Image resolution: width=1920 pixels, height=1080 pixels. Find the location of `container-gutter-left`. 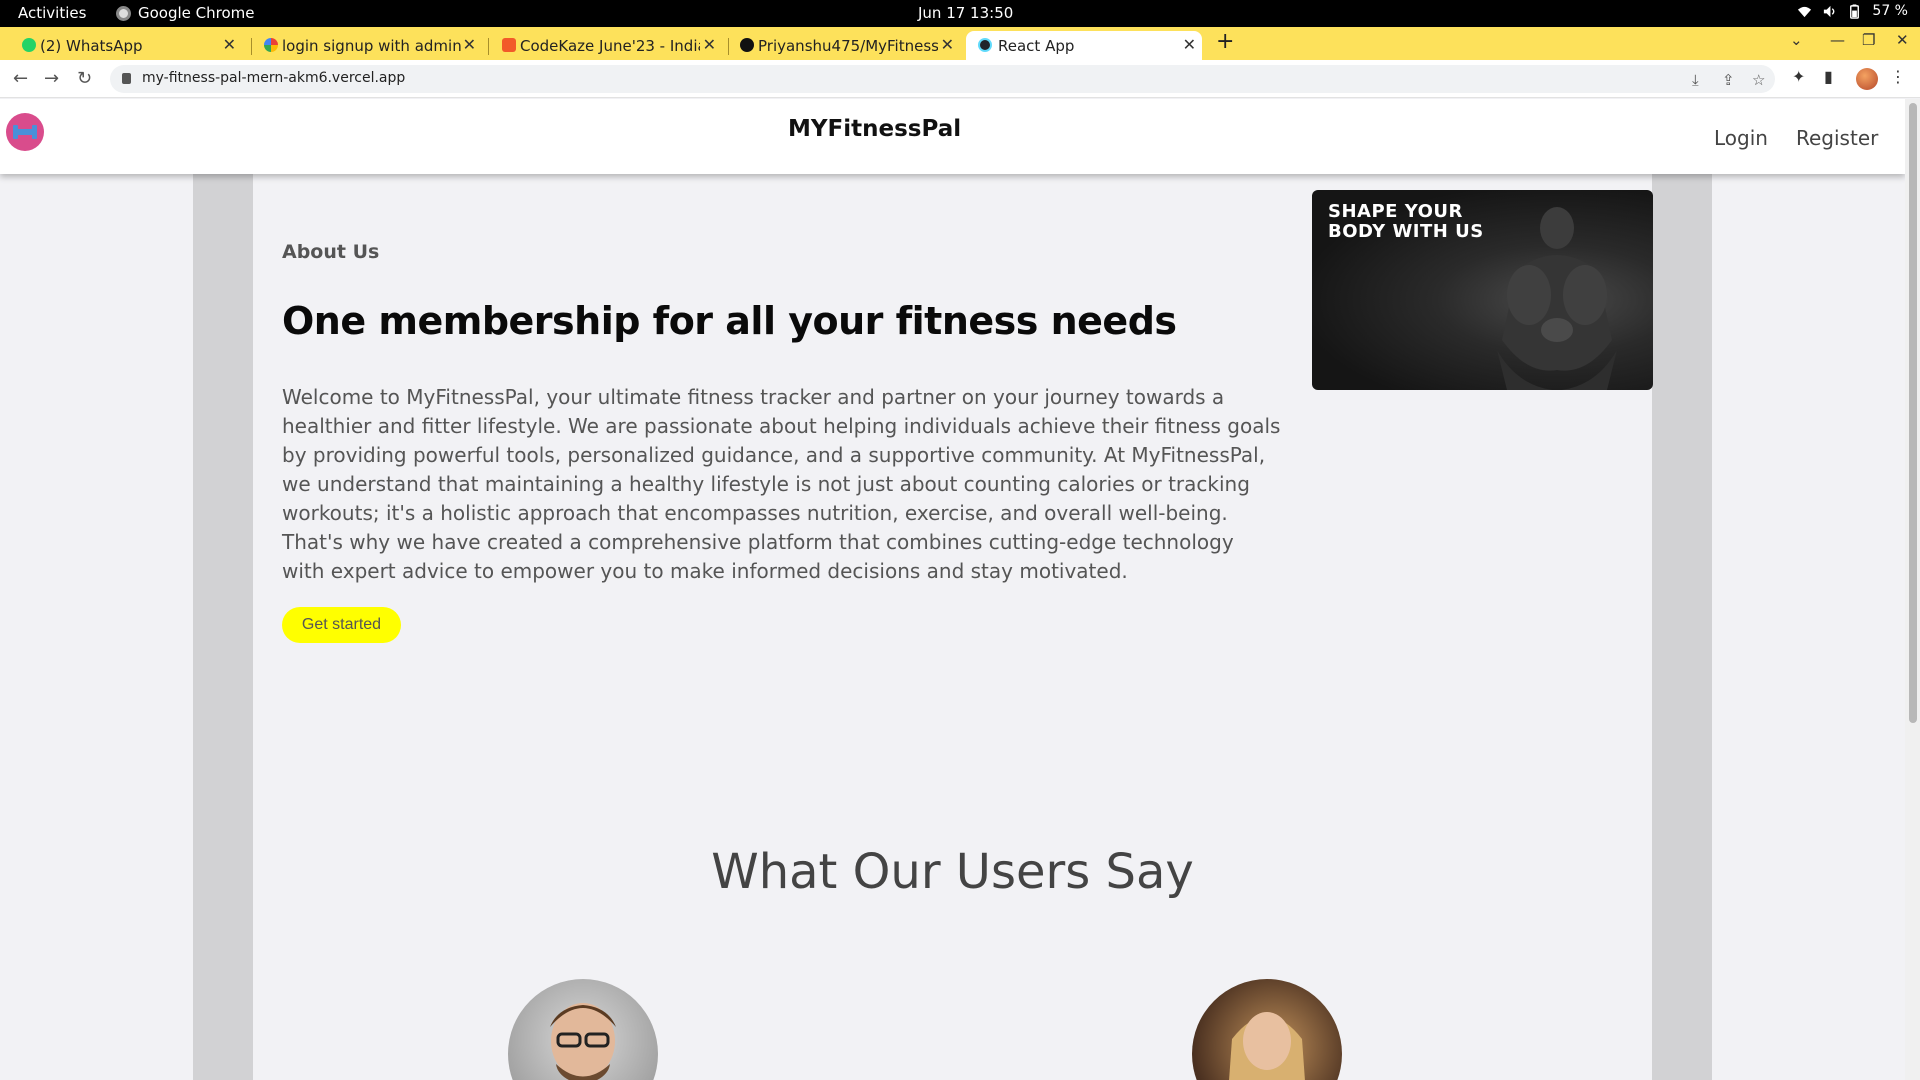

container-gutter-left is located at coordinates (223, 589).